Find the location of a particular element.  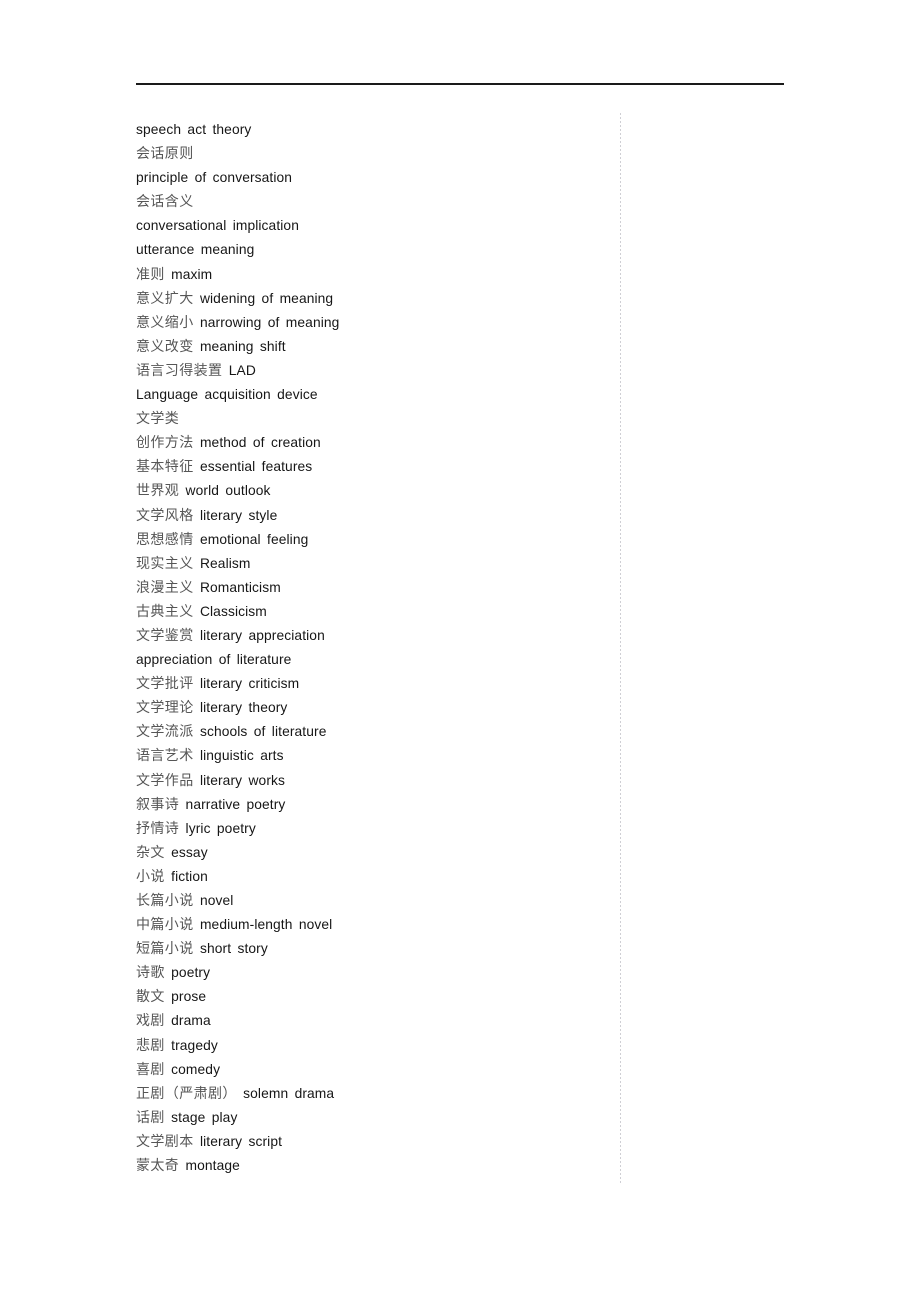

glossary-term-english: stage play is located at coordinates (204, 1117).